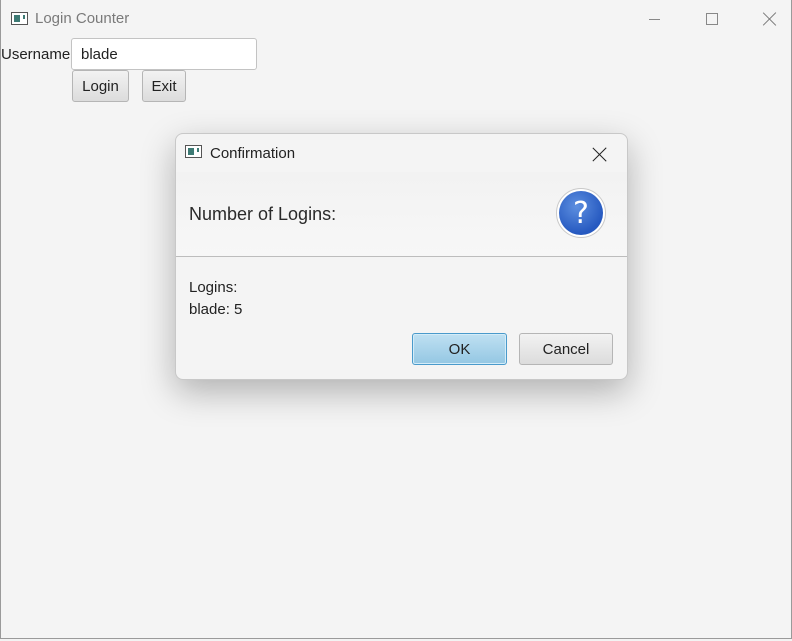 The height and width of the screenshot is (641, 792). I want to click on minimize-icon, so click(654, 19).